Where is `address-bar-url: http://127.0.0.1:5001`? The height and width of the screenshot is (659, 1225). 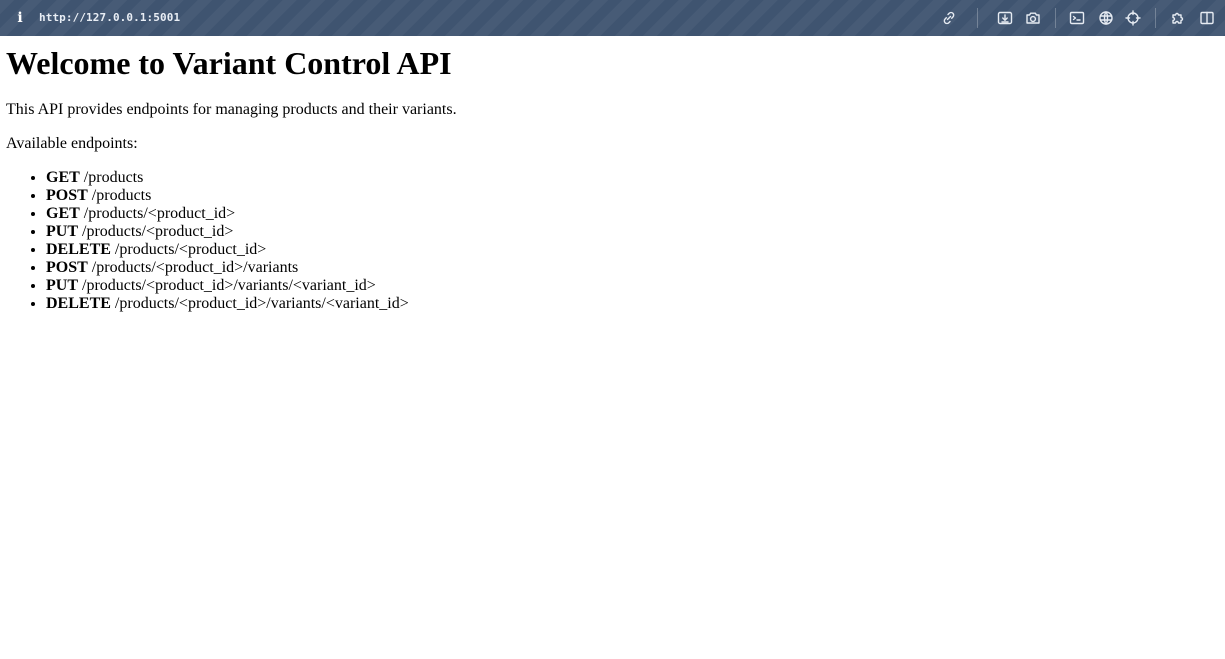
address-bar-url: http://127.0.0.1:5001 is located at coordinates (109, 18).